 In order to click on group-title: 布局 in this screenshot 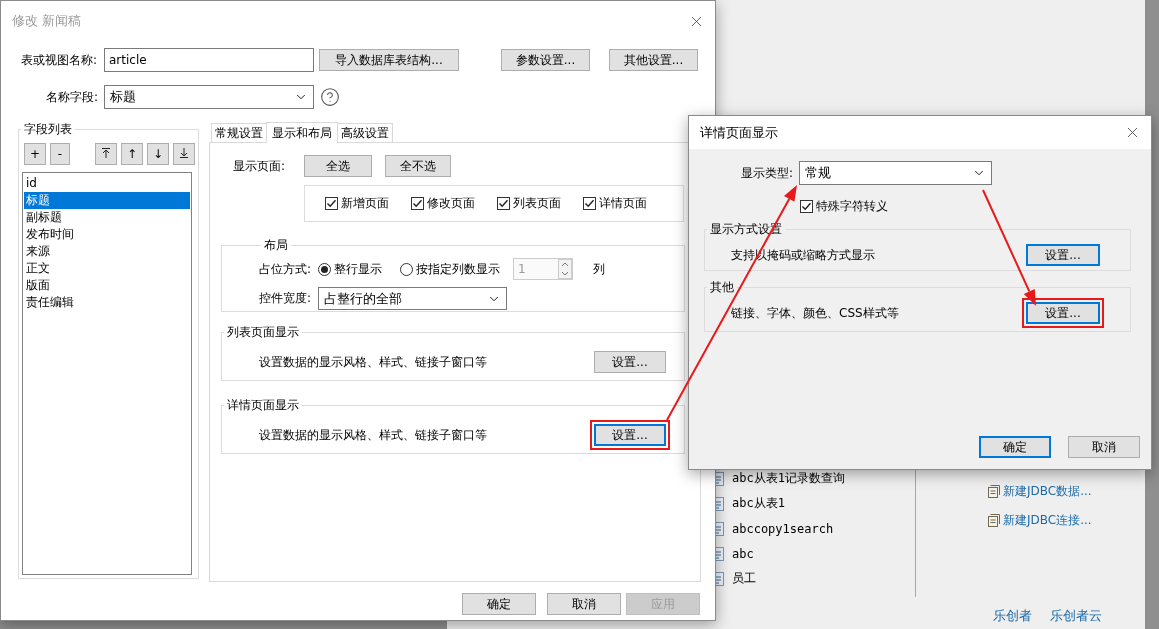, I will do `click(276, 245)`.